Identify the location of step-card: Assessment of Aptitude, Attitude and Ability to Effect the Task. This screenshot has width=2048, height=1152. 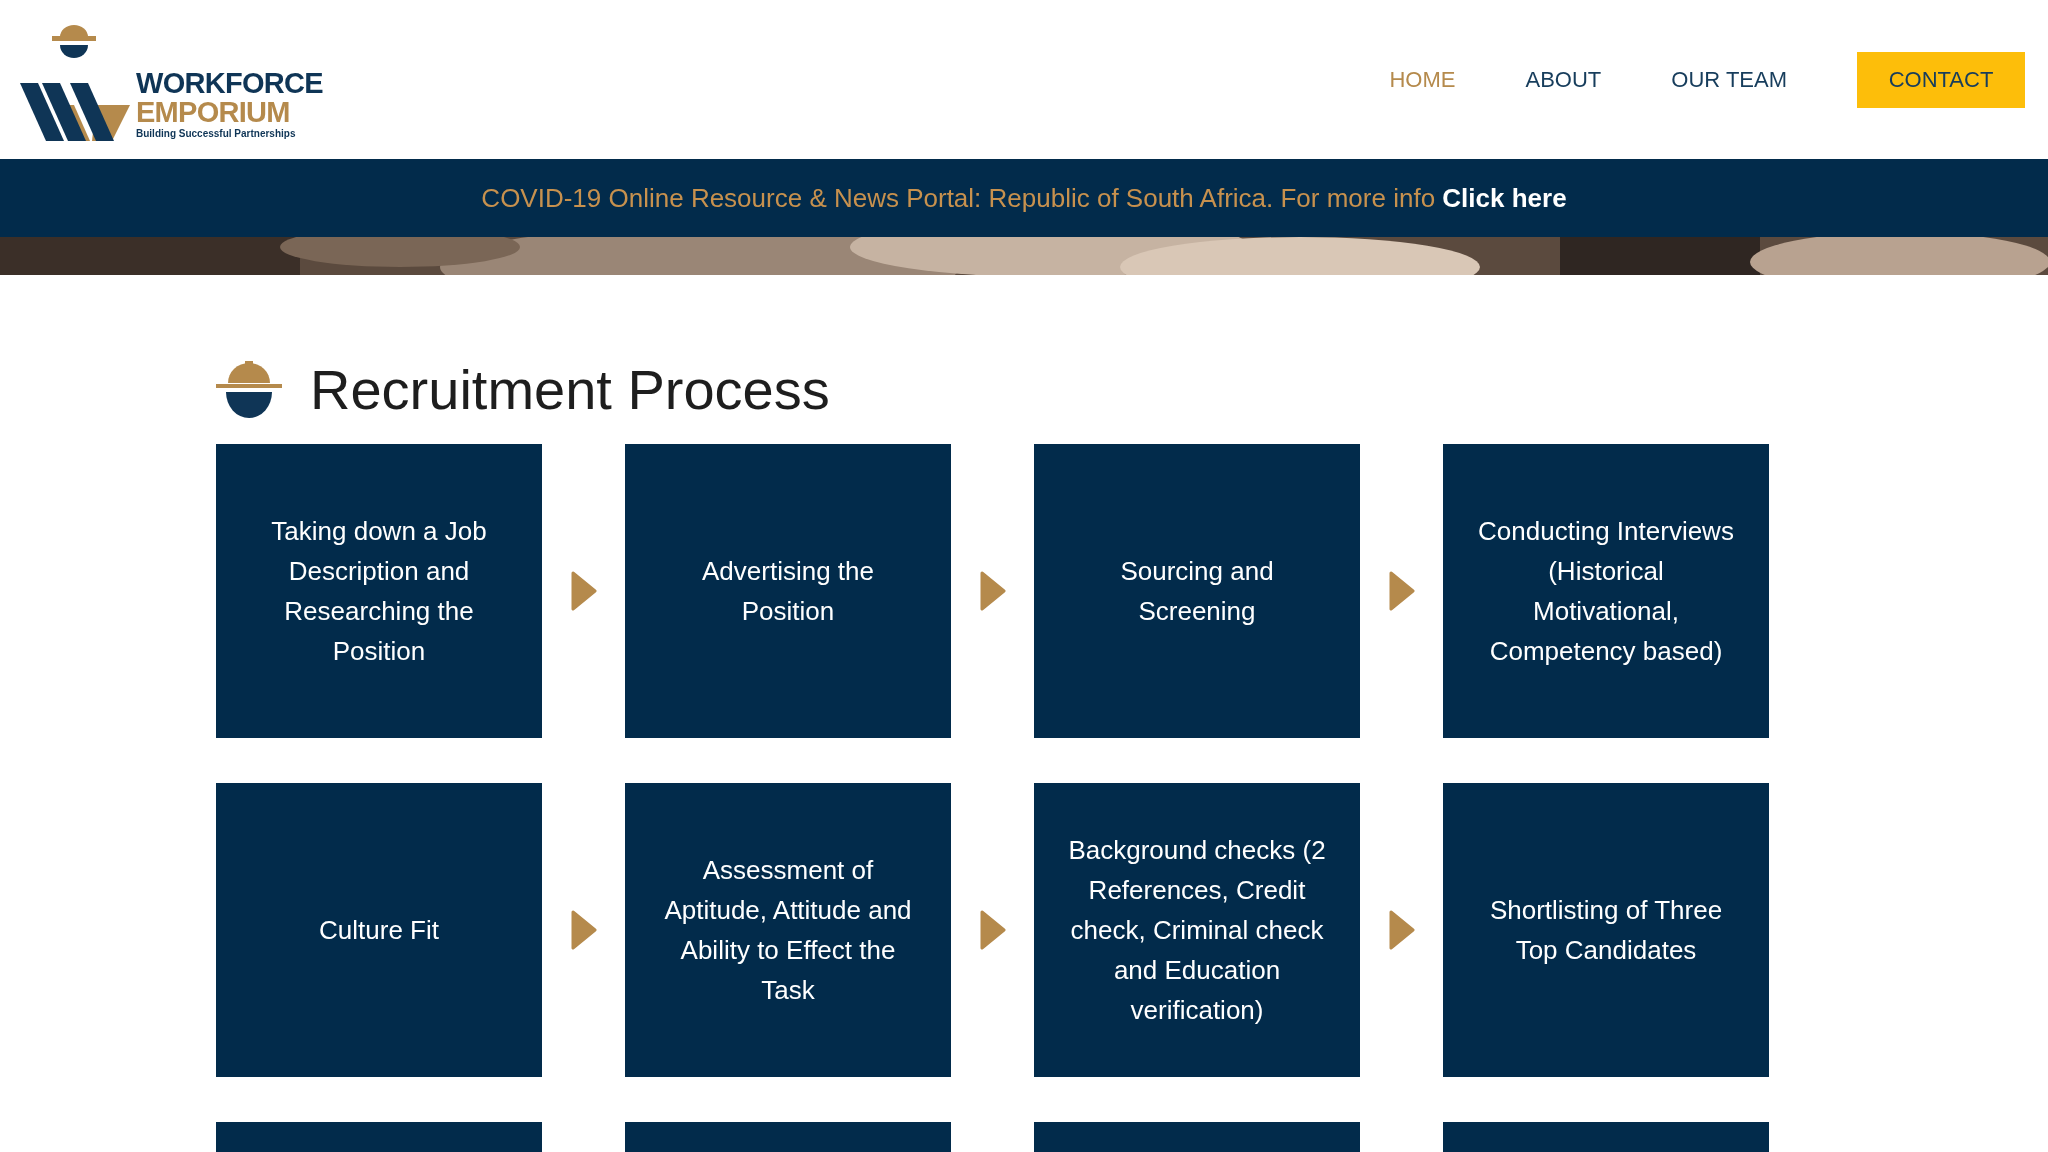
(788, 930).